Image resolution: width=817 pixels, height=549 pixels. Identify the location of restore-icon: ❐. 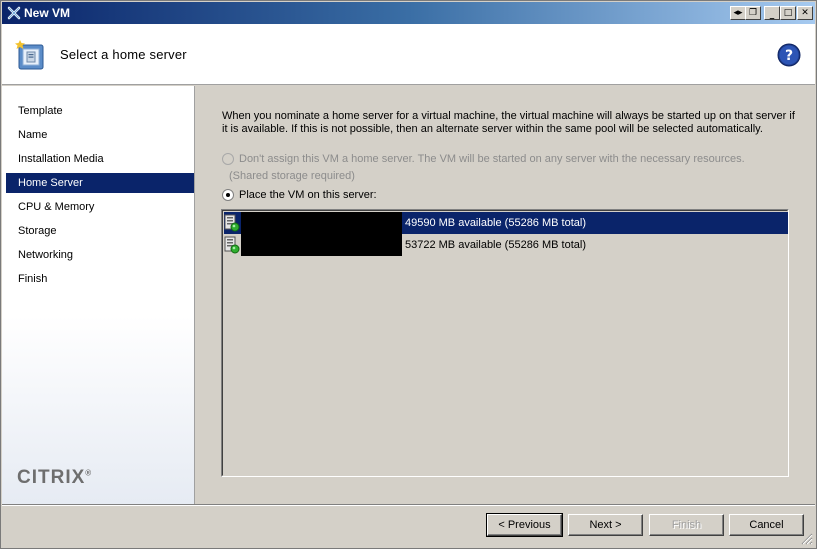
(753, 12).